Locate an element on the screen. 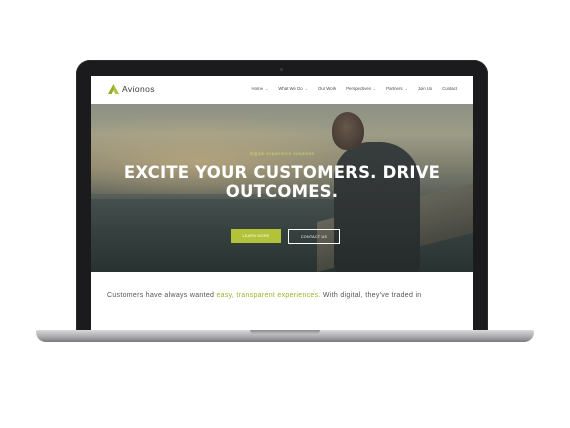  contact-us-button: CONTACT US is located at coordinates (314, 236).